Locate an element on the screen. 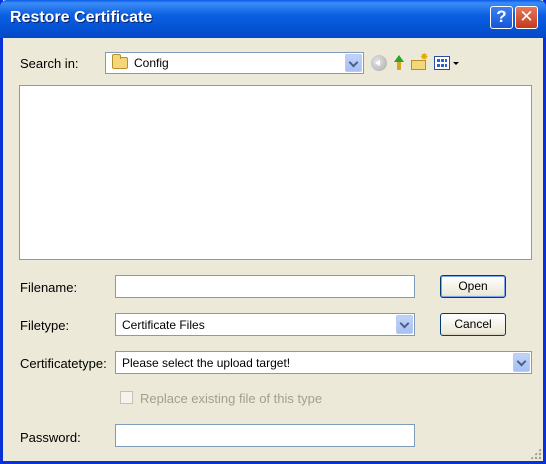 Image resolution: width=546 pixels, height=464 pixels. certificatetype-dropdown: Please select the upload target! is located at coordinates (323, 362).